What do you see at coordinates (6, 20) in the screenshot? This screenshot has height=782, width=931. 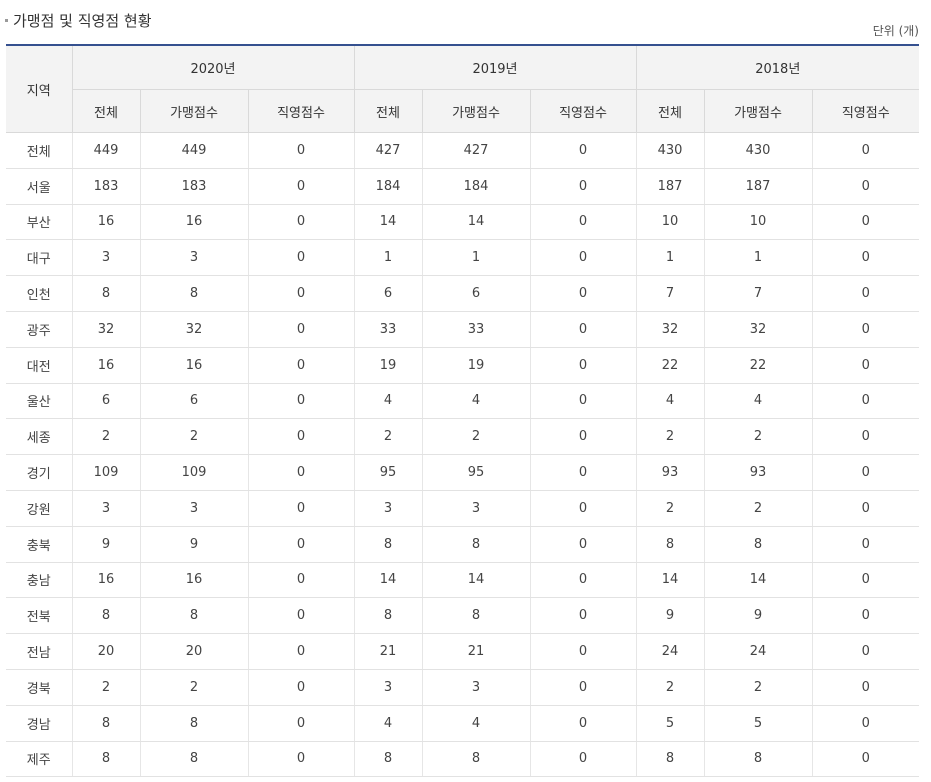 I see `bullet-icon` at bounding box center [6, 20].